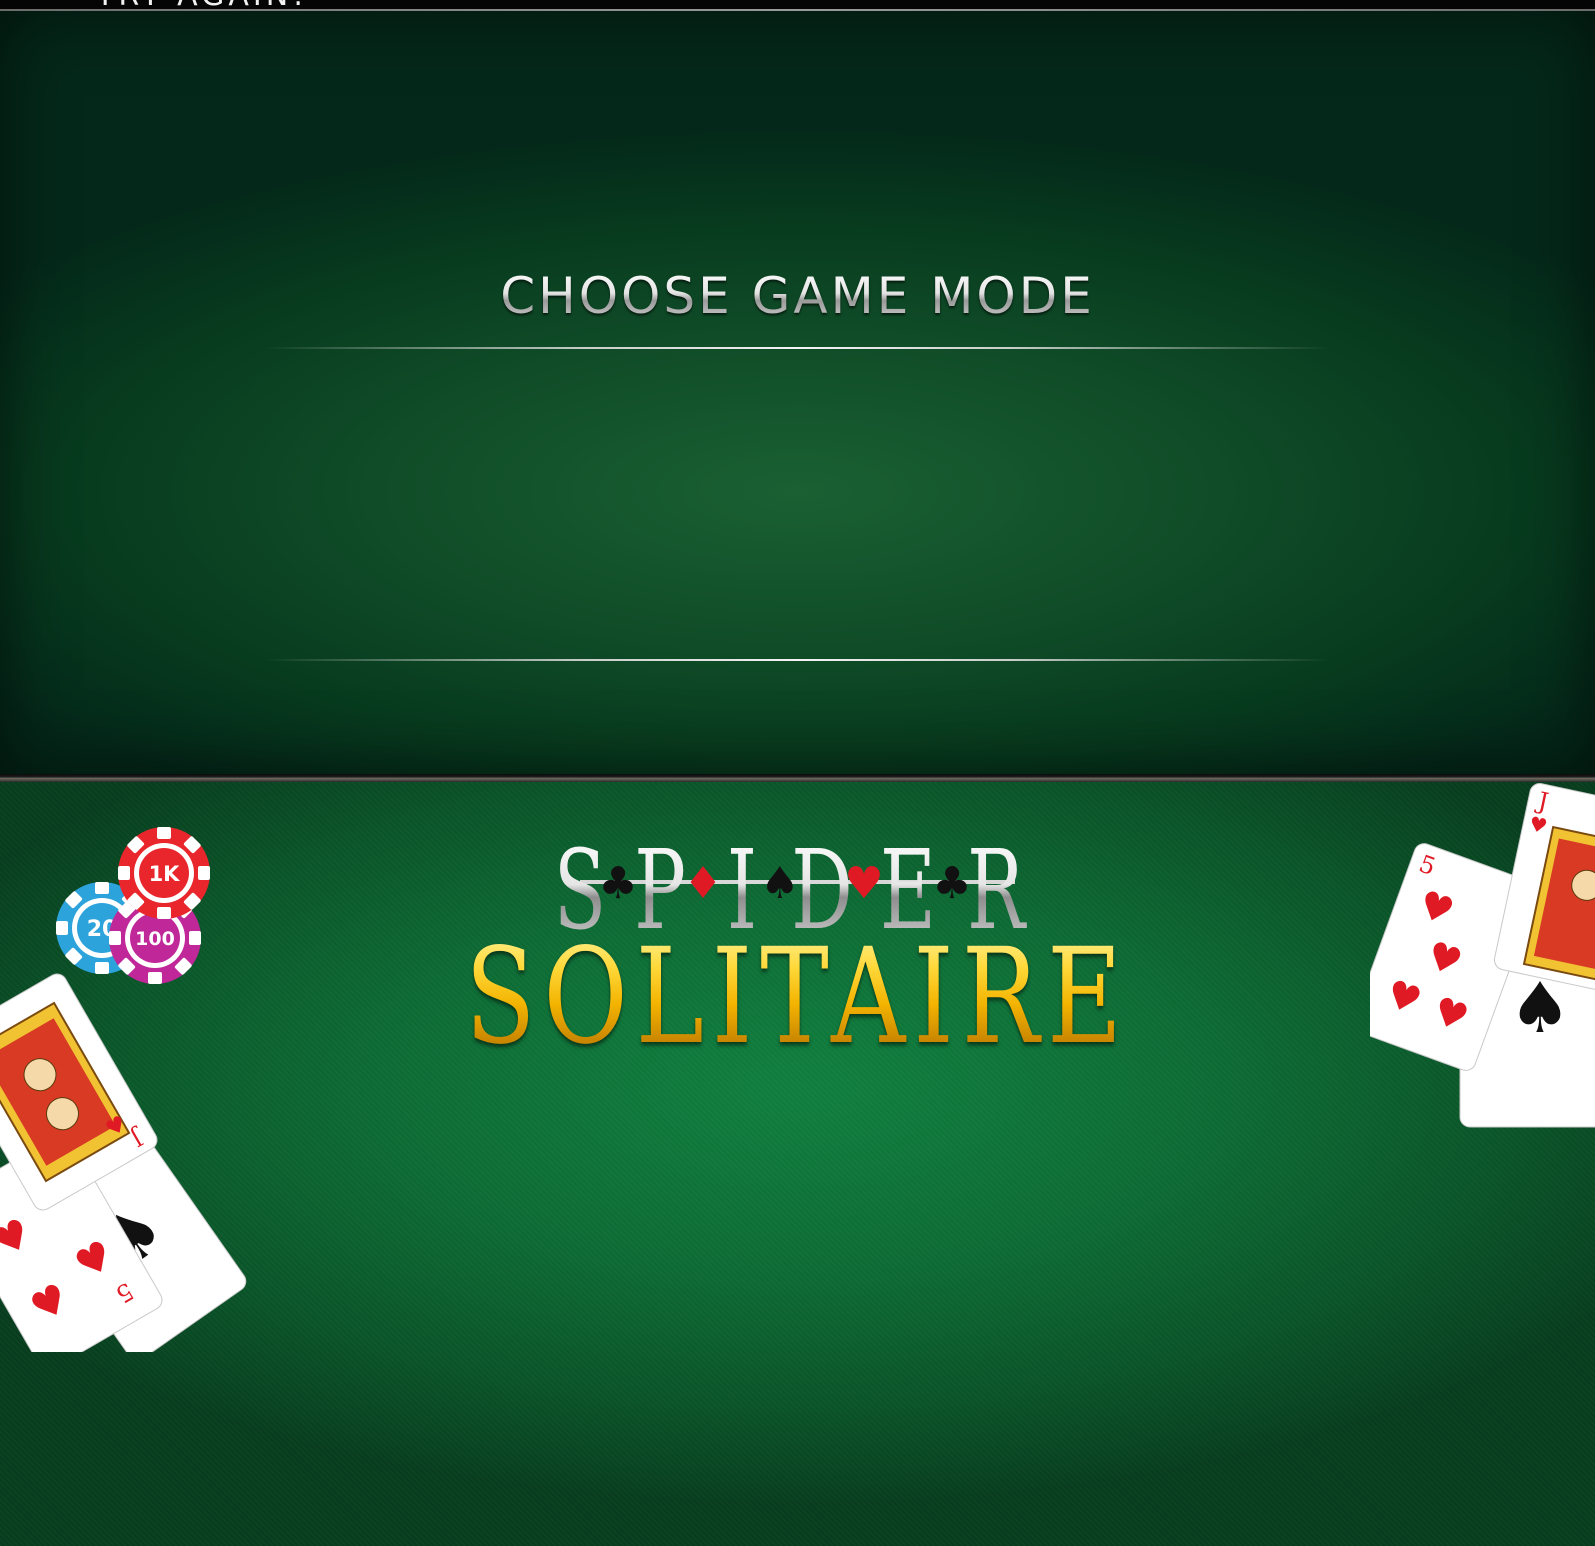  I want to click on spade-icon: ♠, so click(779, 883).